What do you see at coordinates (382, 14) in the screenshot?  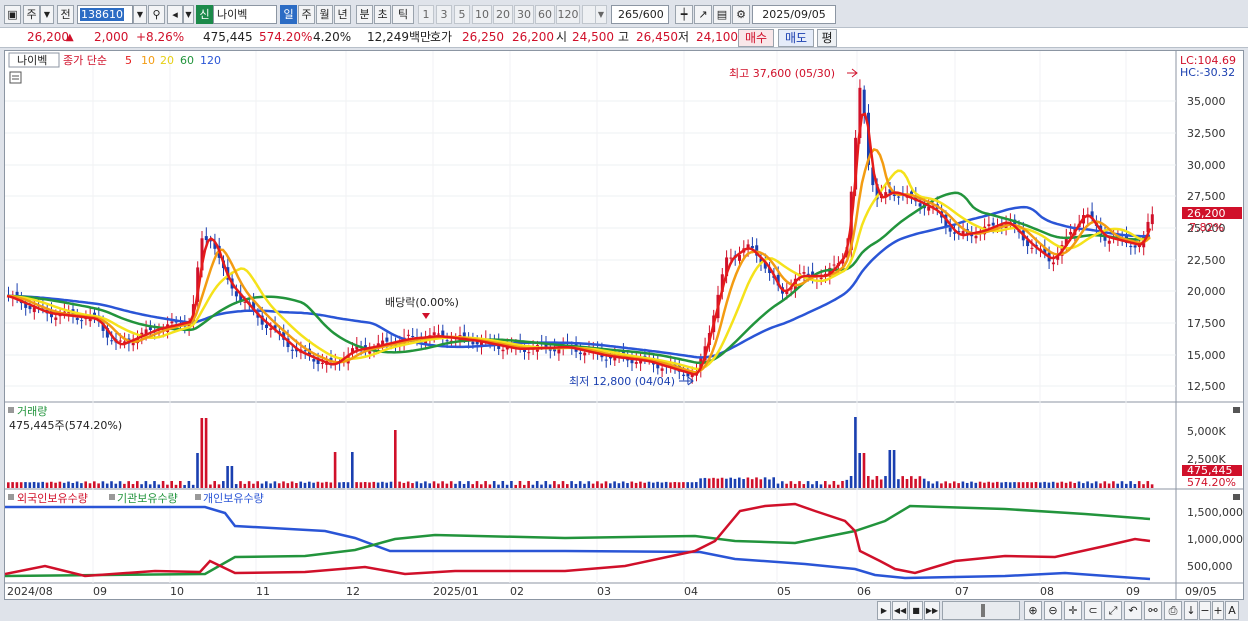 I see `period-tab-second: 초` at bounding box center [382, 14].